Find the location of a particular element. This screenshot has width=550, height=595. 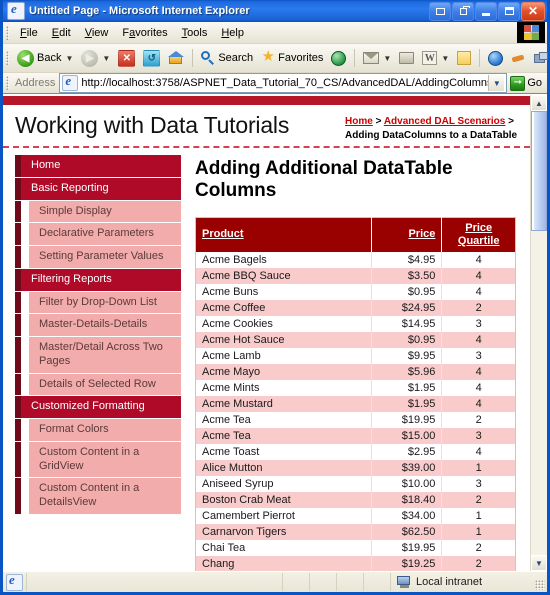

sidebar-item-label: Basic Reporting is located at coordinates (70, 187).